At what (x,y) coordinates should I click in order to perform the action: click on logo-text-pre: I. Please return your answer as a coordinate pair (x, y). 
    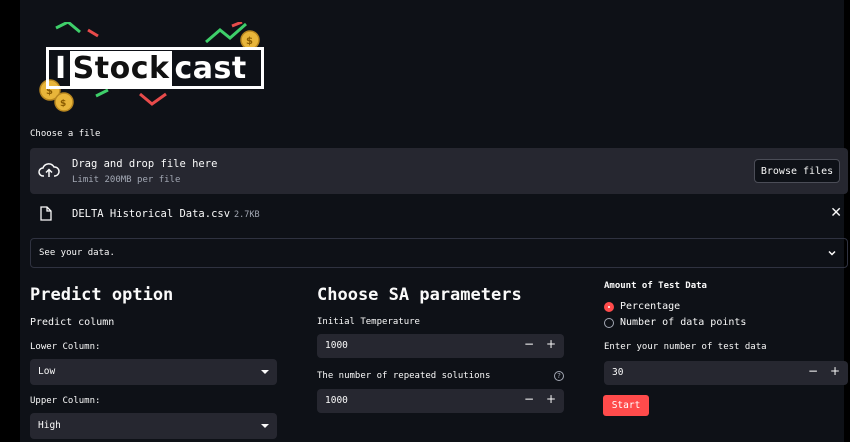
    Looking at the image, I should click on (61, 68).